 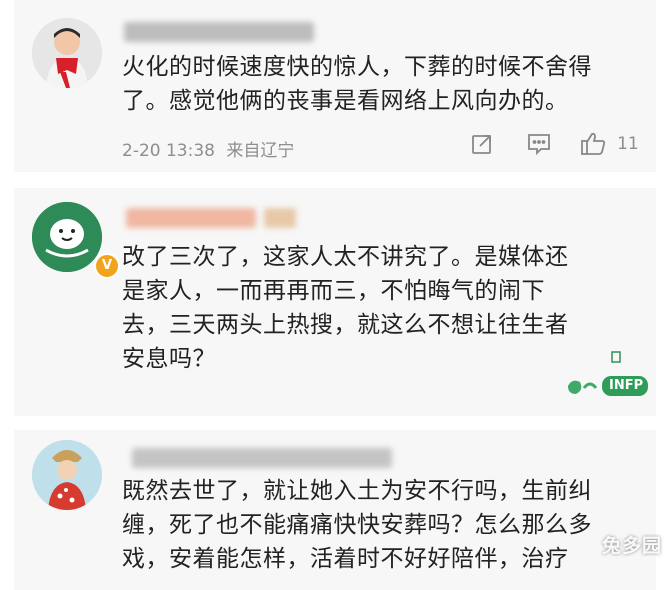 I want to click on comment-text: 火化的时候速度快的惊人，下葬的时候不舍得 了。感觉他俩的丧事是看网络上风向办的。, so click(x=382, y=84).